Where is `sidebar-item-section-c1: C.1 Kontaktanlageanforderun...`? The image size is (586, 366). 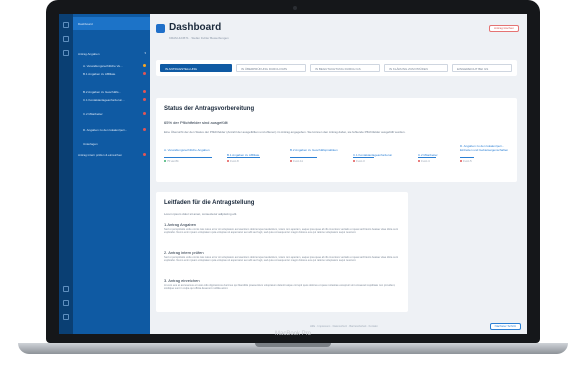
sidebar-item-section-c1: C.1 Kontaktanlageanforderun... is located at coordinates (104, 100).